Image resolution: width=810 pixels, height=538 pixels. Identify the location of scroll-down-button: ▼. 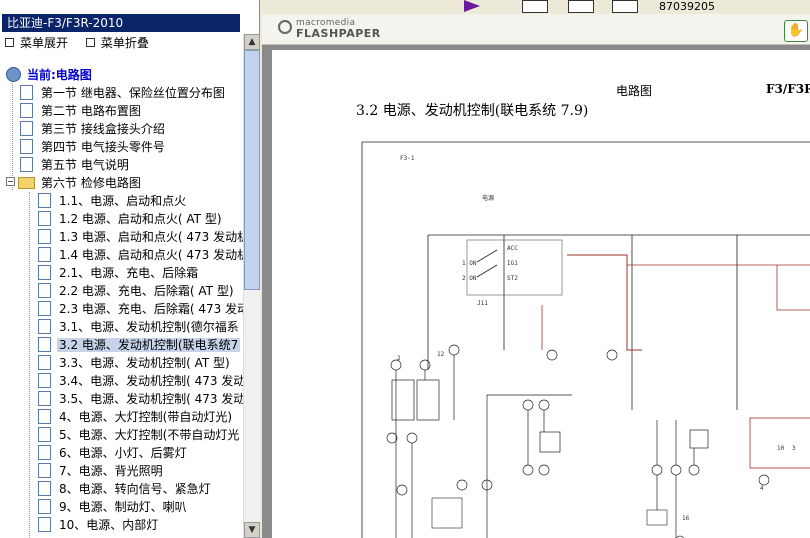
(252, 530).